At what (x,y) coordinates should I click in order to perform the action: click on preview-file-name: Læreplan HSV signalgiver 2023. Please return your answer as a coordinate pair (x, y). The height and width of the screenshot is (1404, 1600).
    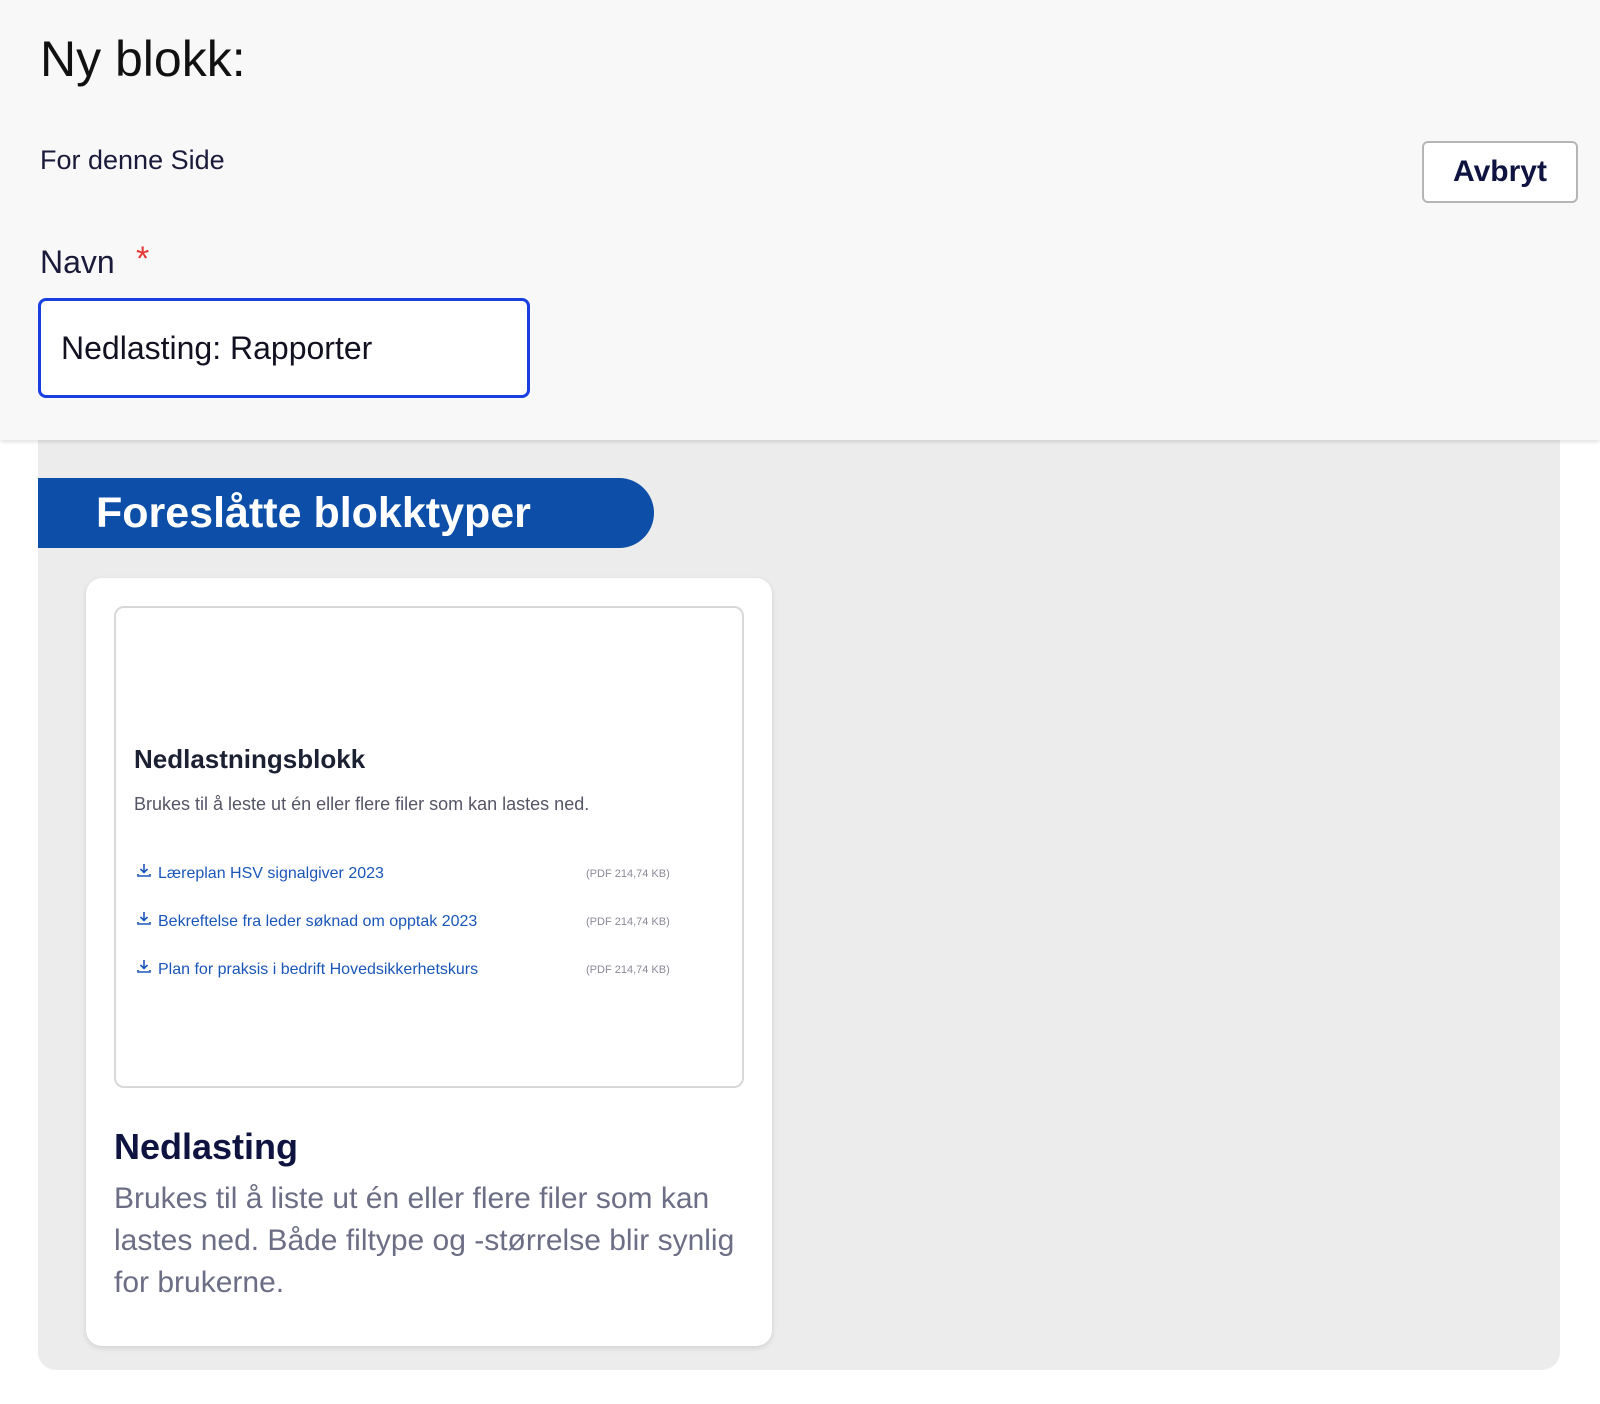
    Looking at the image, I should click on (271, 873).